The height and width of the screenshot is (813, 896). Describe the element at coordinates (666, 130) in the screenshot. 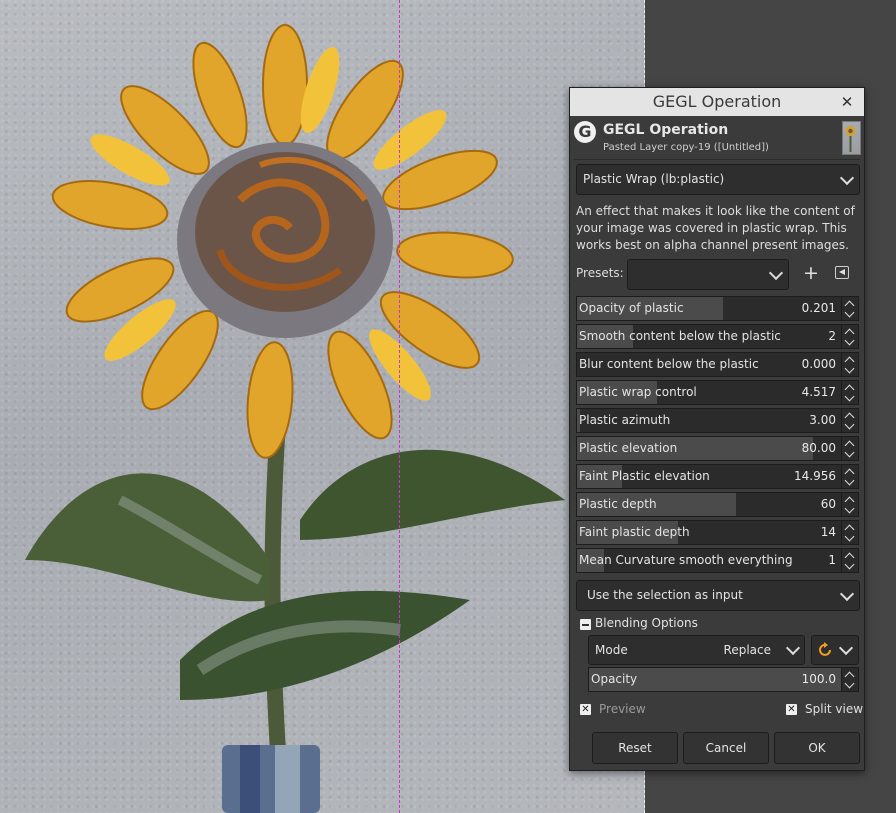

I see `header-title: GEGL Operation` at that location.